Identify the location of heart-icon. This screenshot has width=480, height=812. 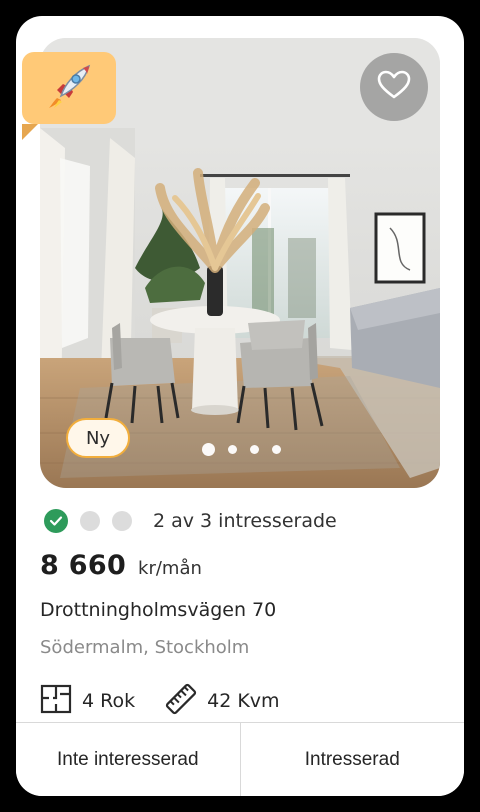
(394, 87).